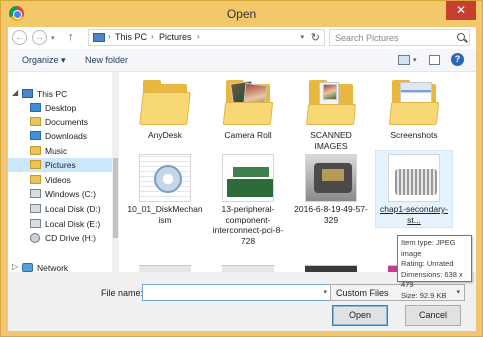 Image resolution: width=483 pixels, height=337 pixels. Describe the element at coordinates (71, 37) in the screenshot. I see `up-button: ↑` at that location.